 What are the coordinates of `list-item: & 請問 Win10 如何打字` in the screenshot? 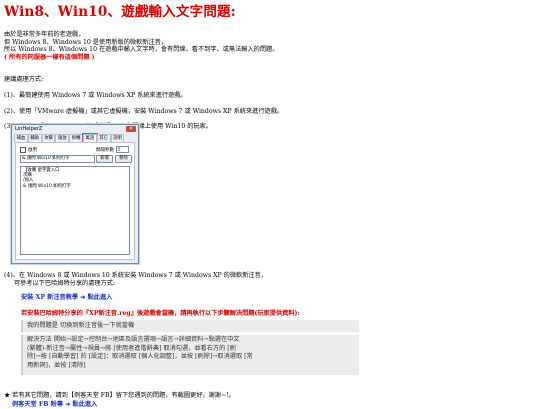 It's located at (47, 186).